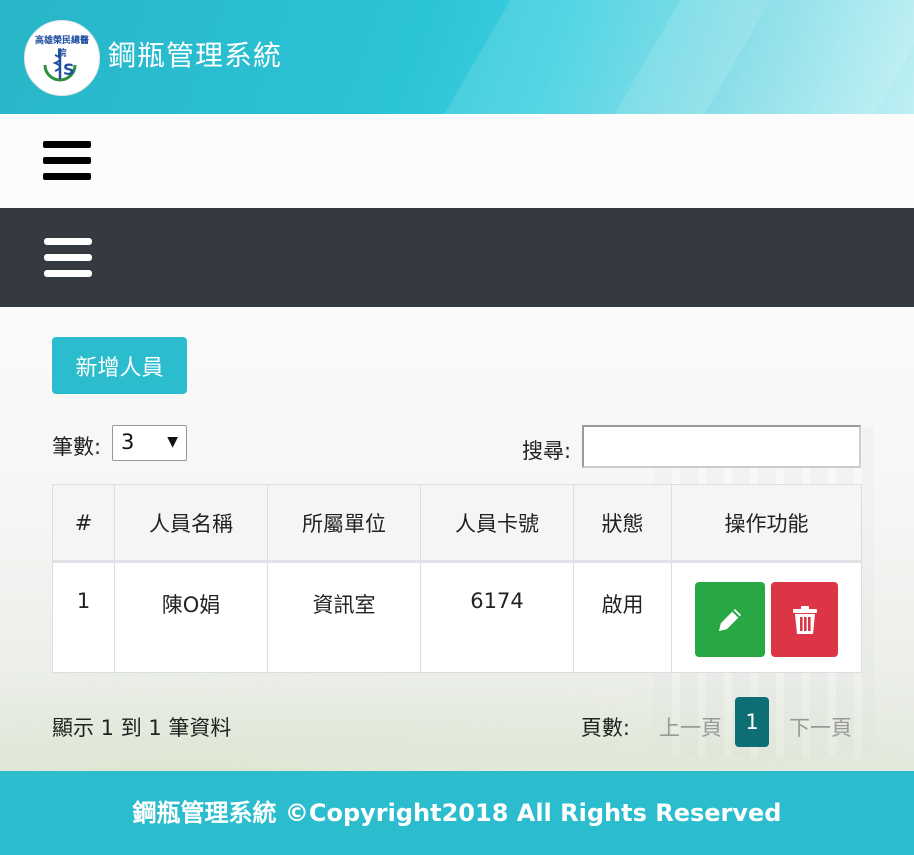  What do you see at coordinates (68, 262) in the screenshot?
I see `sidebar-toggle-button` at bounding box center [68, 262].